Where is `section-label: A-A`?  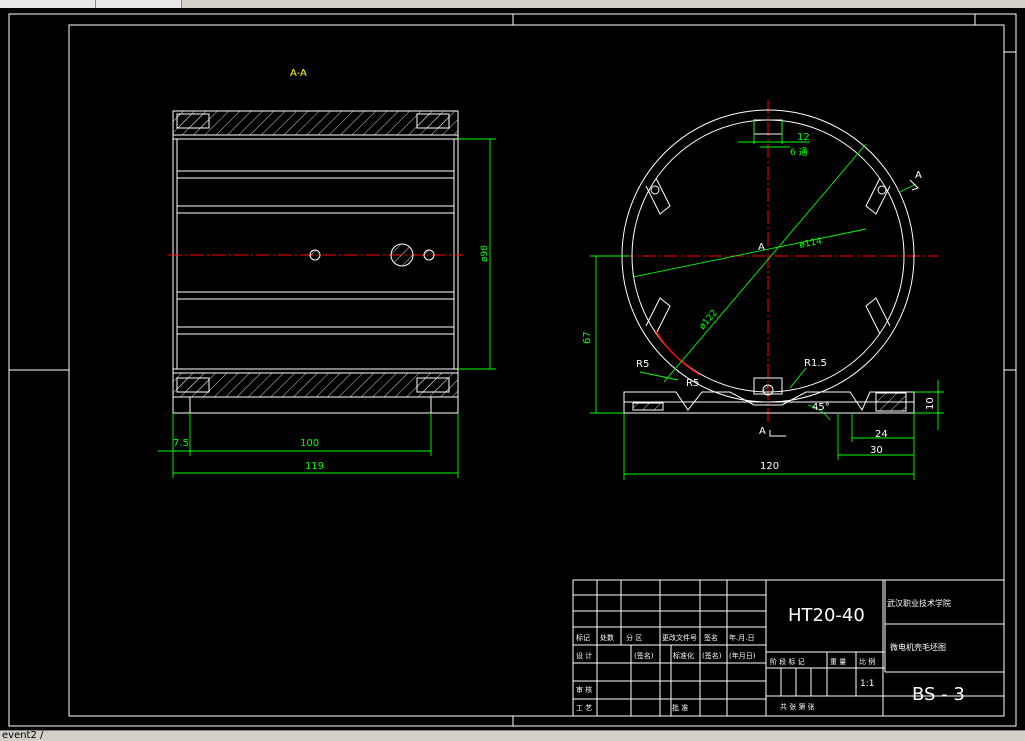 section-label: A-A is located at coordinates (298, 73).